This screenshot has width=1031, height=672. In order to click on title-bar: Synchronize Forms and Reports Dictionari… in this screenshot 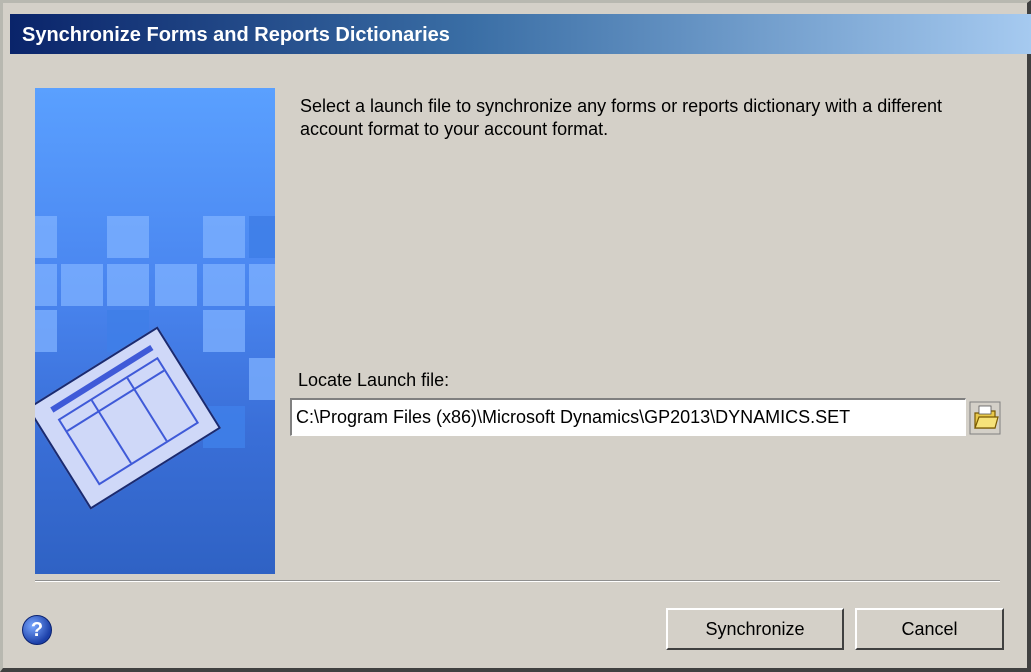, I will do `click(520, 34)`.